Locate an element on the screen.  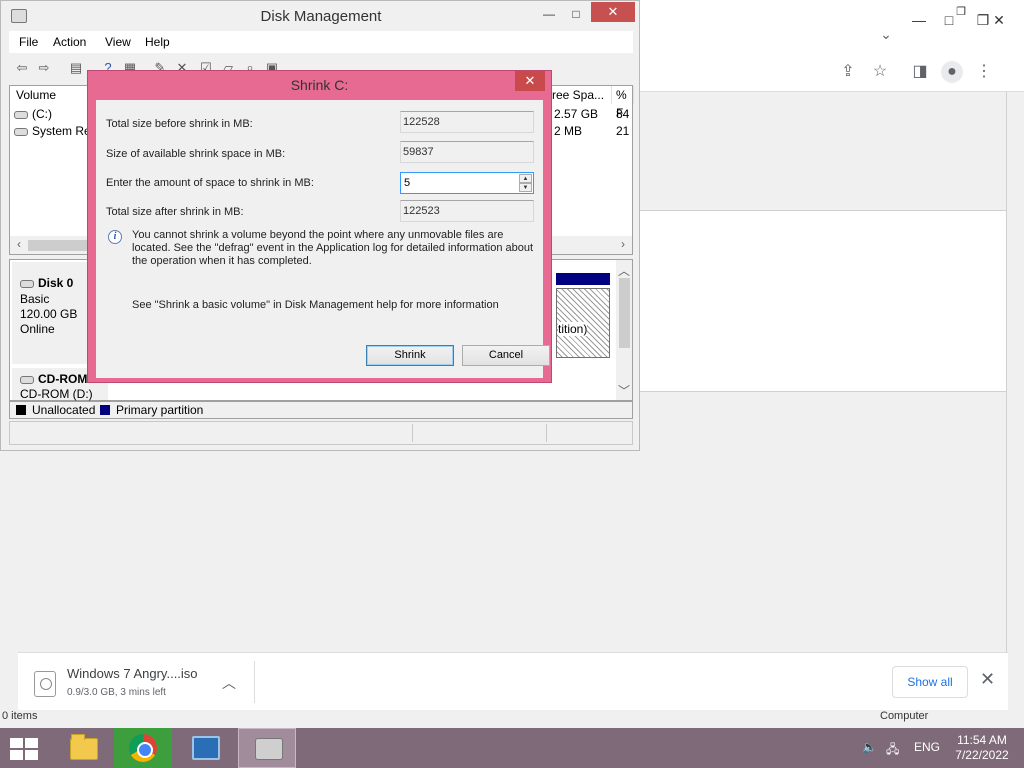
cdrom-drive: CD-ROM (D:) is located at coordinates (56, 394).